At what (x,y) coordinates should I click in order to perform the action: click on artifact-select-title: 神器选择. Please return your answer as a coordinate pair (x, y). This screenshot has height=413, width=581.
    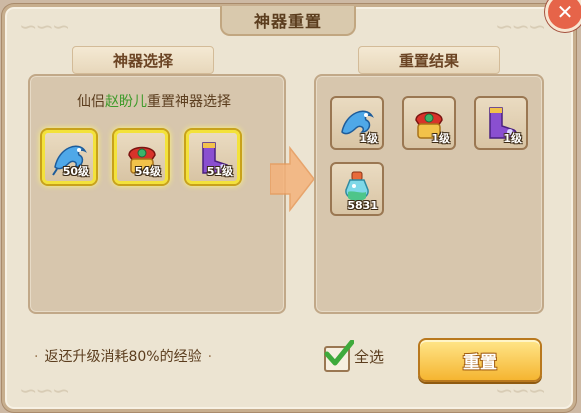
    Looking at the image, I should click on (142, 60).